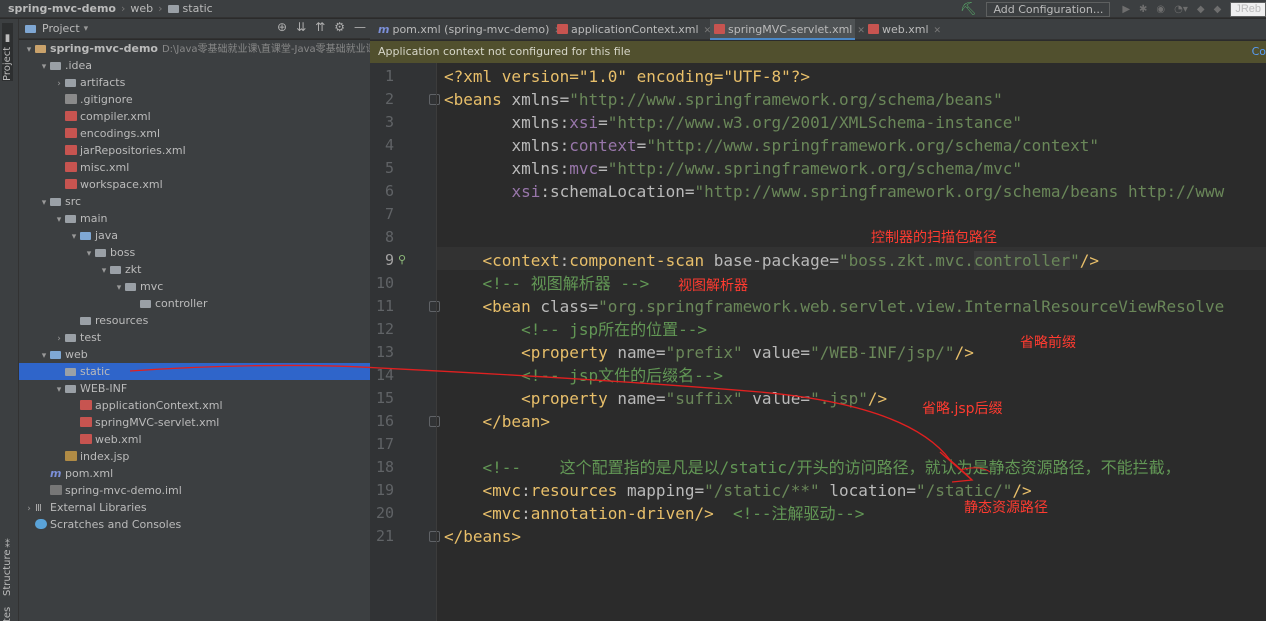  What do you see at coordinates (1160, 9) in the screenshot?
I see `coverage-icon: ◉` at bounding box center [1160, 9].